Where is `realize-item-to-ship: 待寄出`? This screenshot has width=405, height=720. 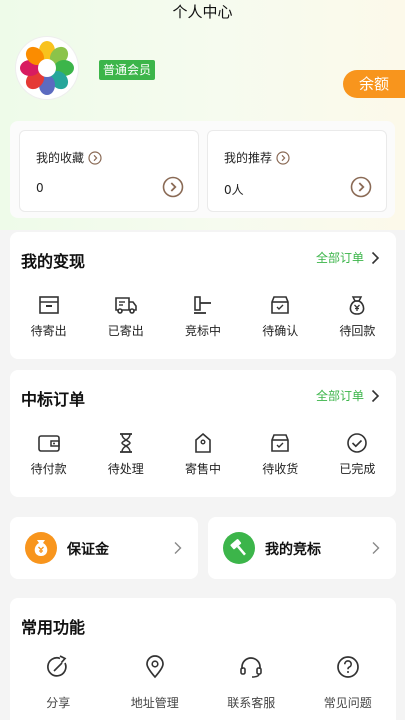 realize-item-to-ship: 待寄出 is located at coordinates (48, 316).